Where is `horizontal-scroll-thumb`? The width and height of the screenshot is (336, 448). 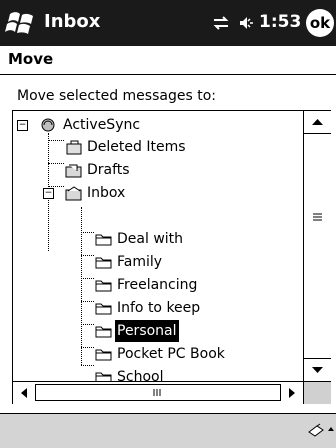
horizontal-scroll-thumb is located at coordinates (158, 392).